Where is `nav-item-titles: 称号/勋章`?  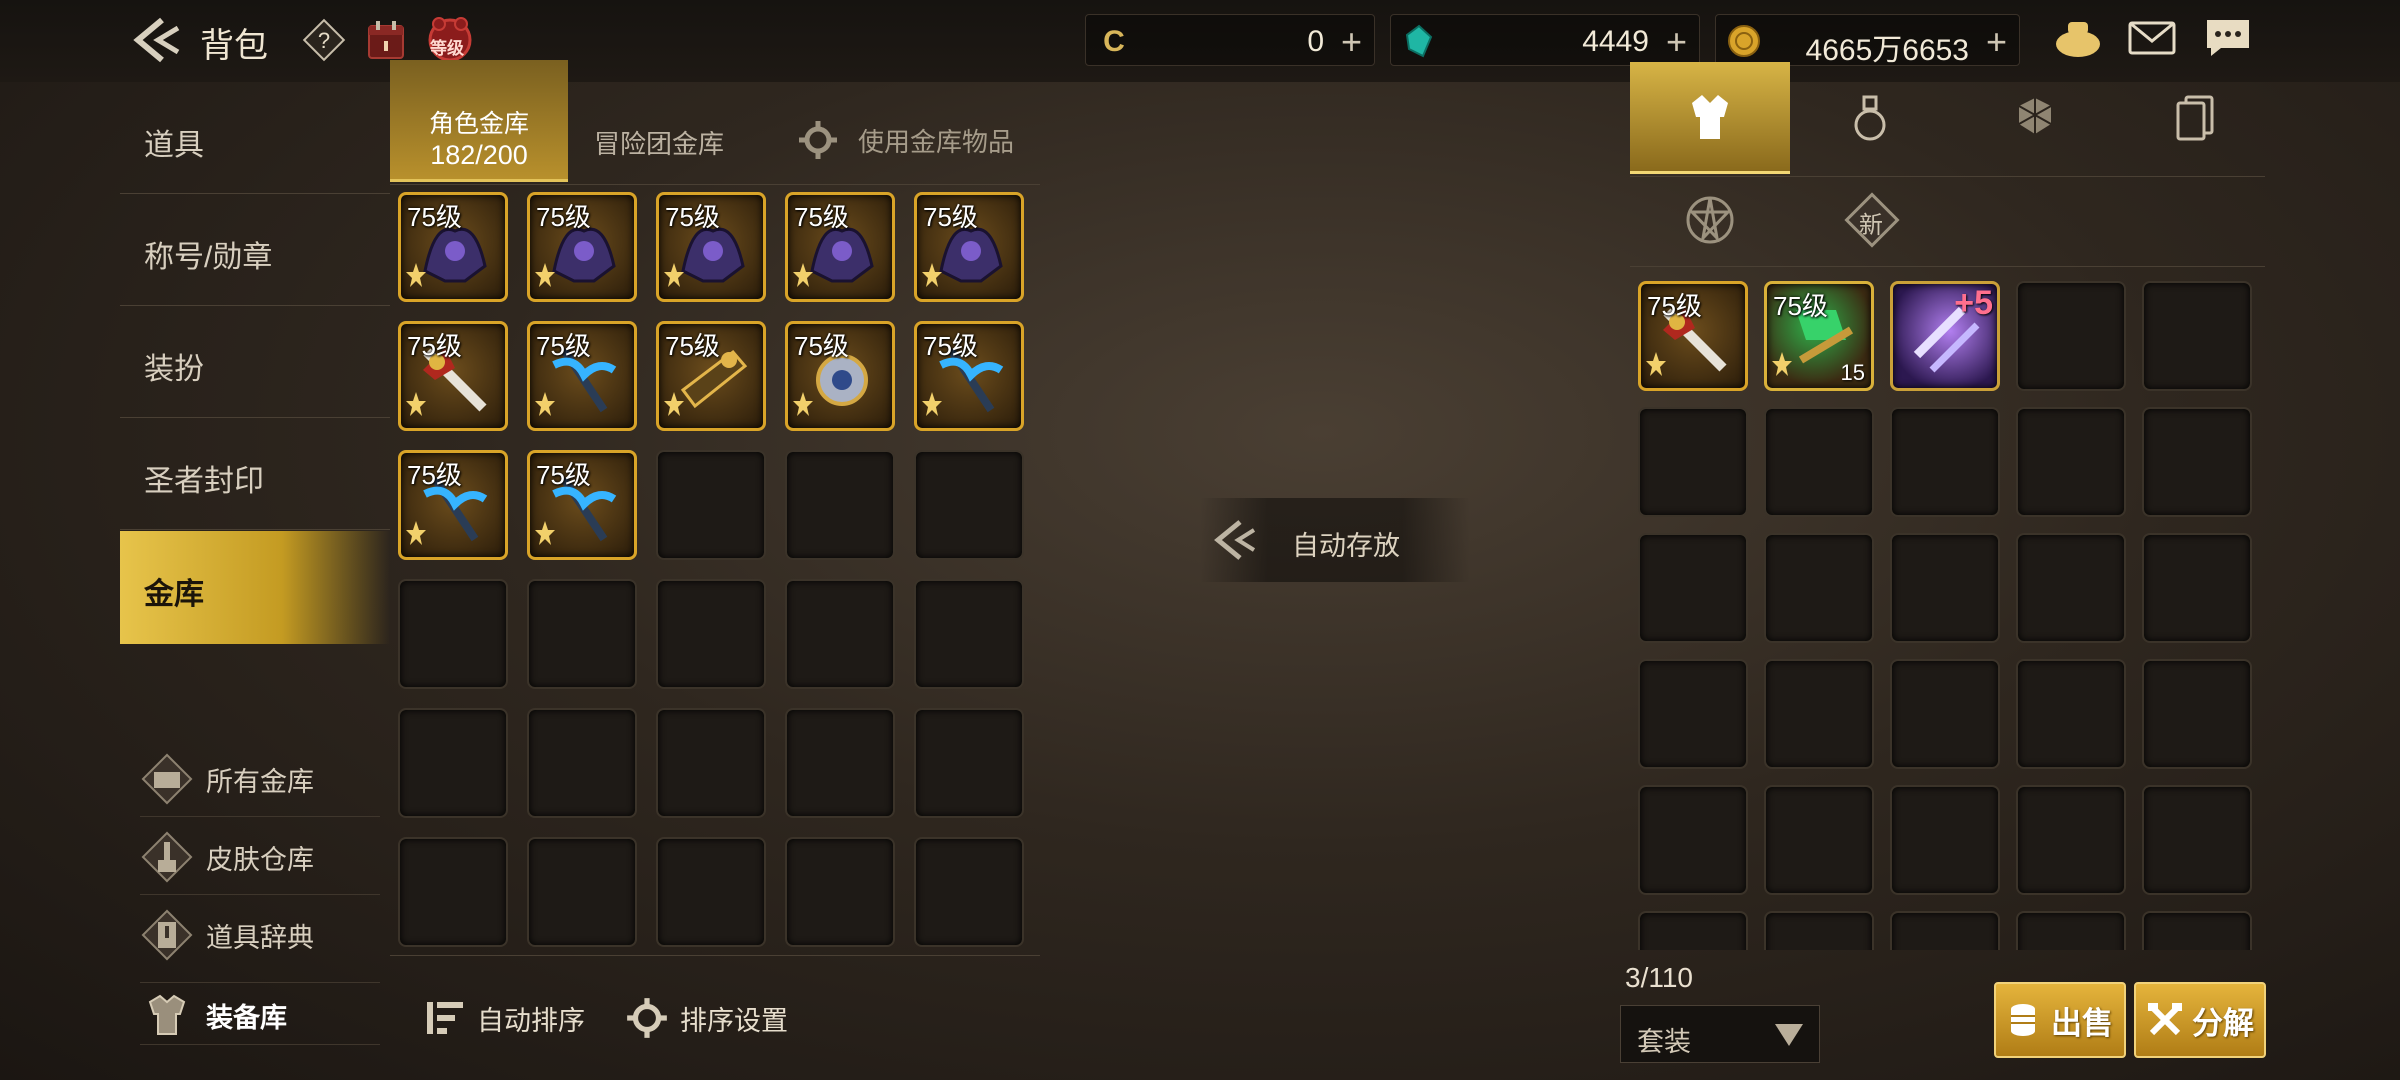
nav-item-titles: 称号/勋章 is located at coordinates (255, 250).